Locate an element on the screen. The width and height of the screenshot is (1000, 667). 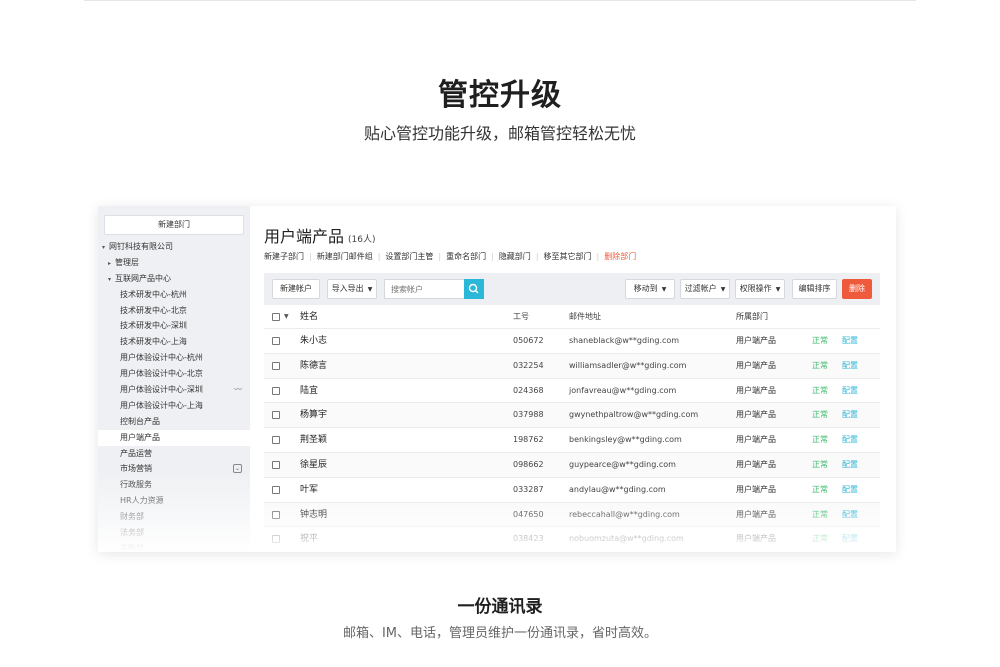
filter-account-label: 过滤帐户 is located at coordinates (700, 288).